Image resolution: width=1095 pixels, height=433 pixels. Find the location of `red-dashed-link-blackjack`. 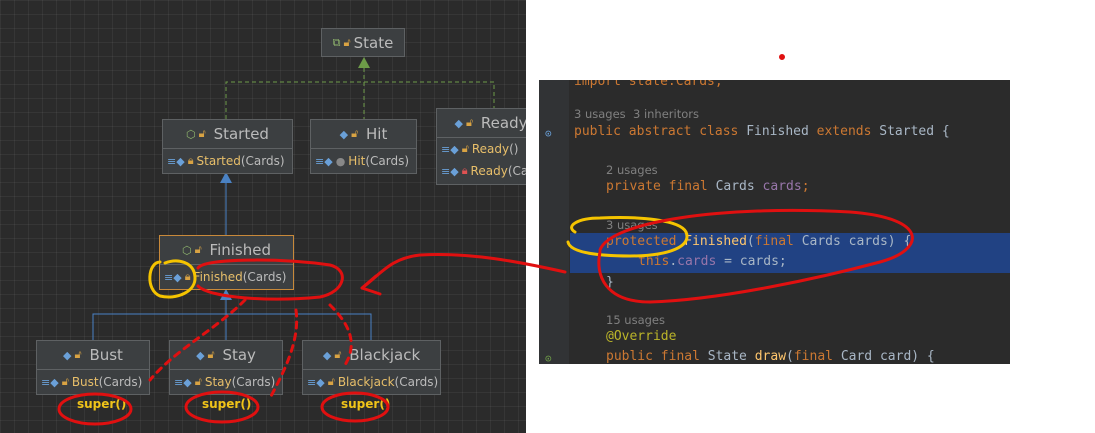

red-dashed-link-blackjack is located at coordinates (340, 335).